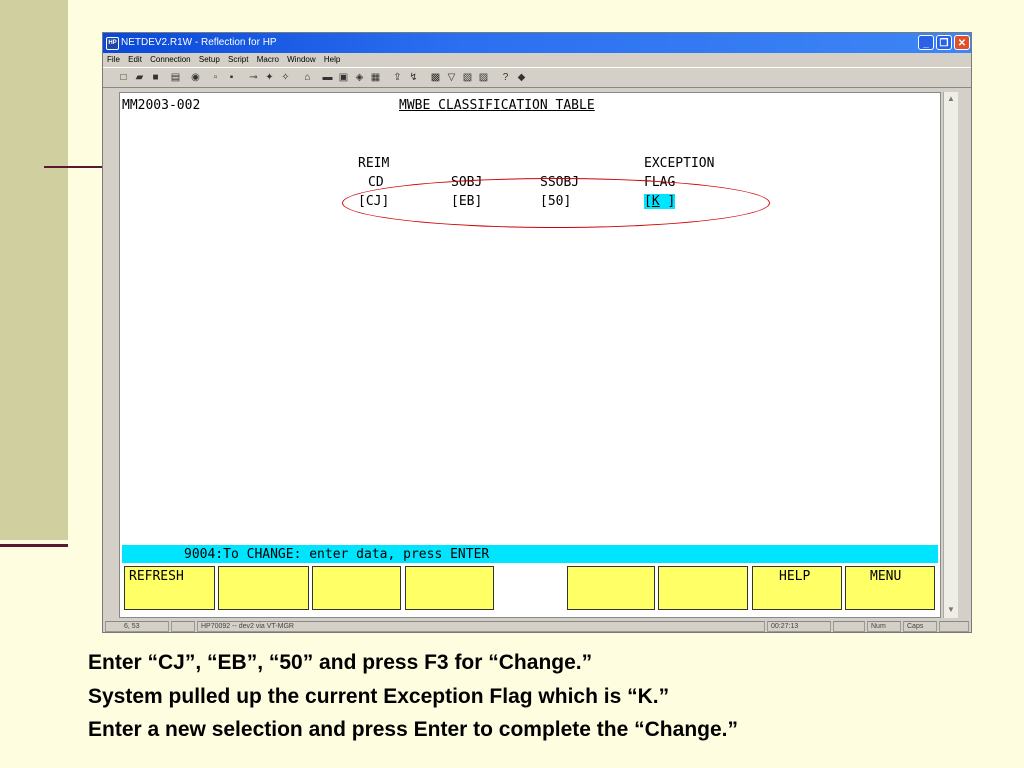  I want to click on help-icon: ?, so click(505, 77).